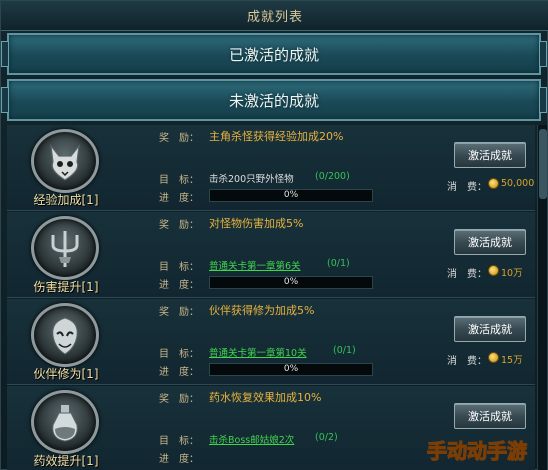 This screenshot has width=548, height=470. Describe the element at coordinates (512, 273) in the screenshot. I see `cost-value: 10万` at that location.